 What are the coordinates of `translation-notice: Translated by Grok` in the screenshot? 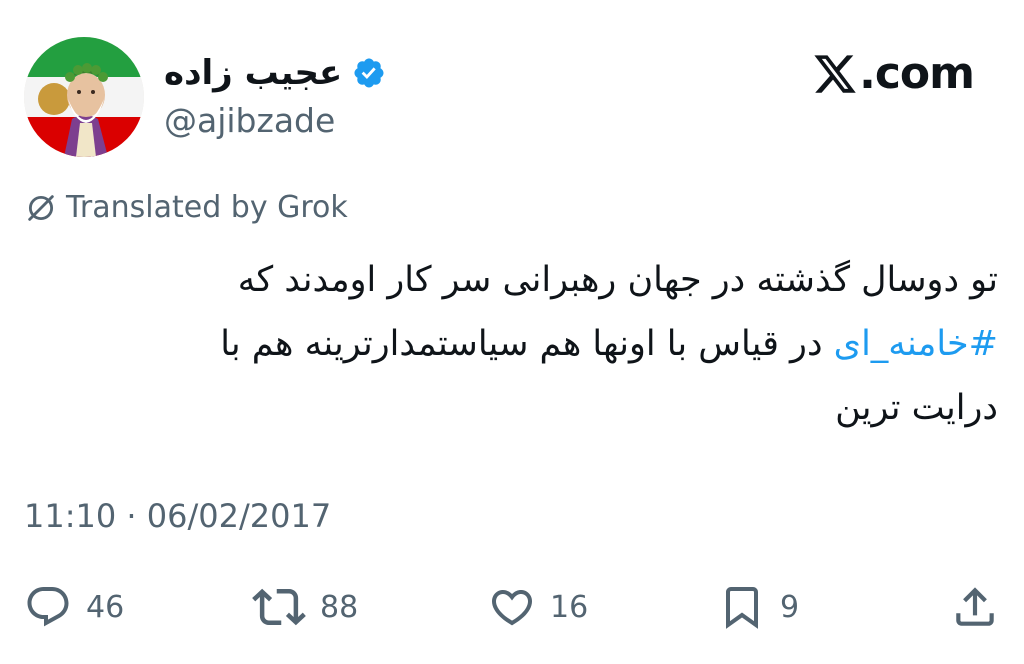 It's located at (186, 207).